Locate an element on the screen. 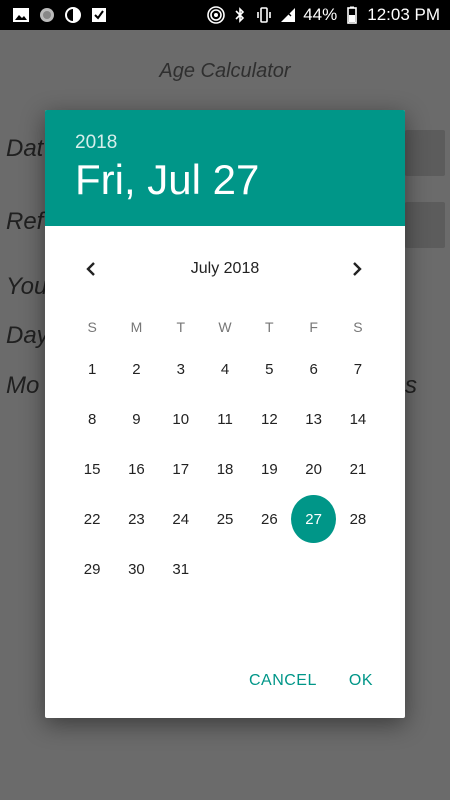  day-cell: 2 is located at coordinates (136, 369).